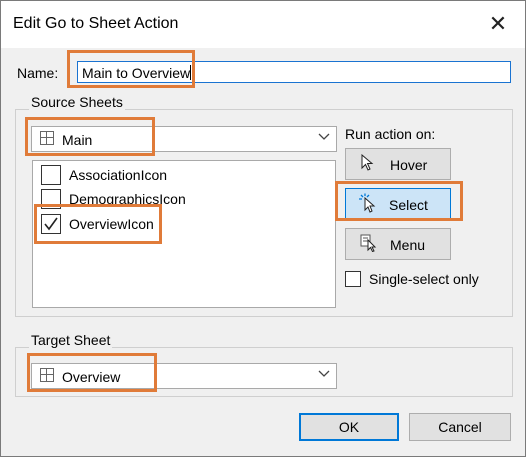  I want to click on sheet-label: DemographicsIcon, so click(127, 199).